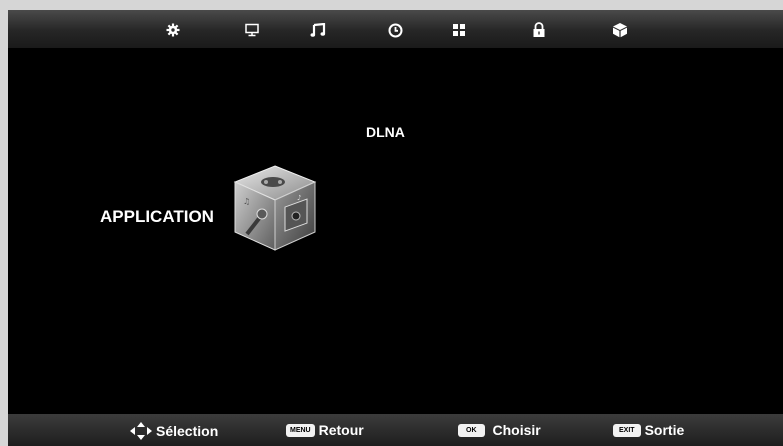 Image resolution: width=783 pixels, height=446 pixels. I want to click on selection-label: Sélection, so click(187, 431).